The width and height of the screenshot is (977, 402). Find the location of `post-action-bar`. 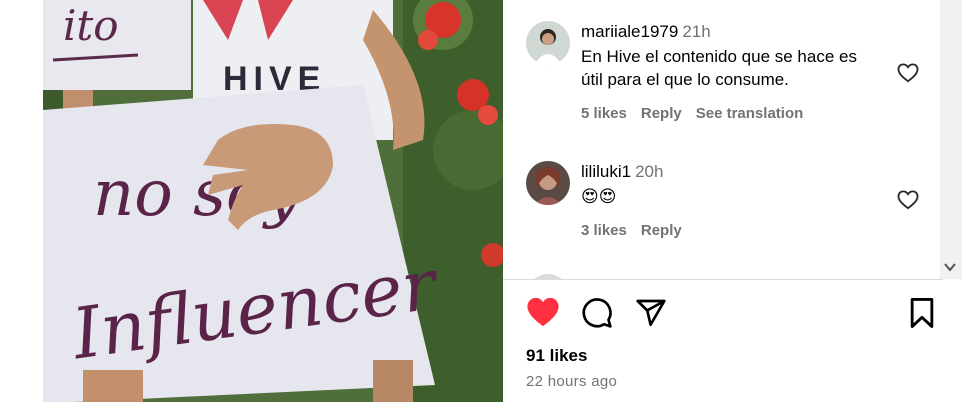

post-action-bar is located at coordinates (718, 316).